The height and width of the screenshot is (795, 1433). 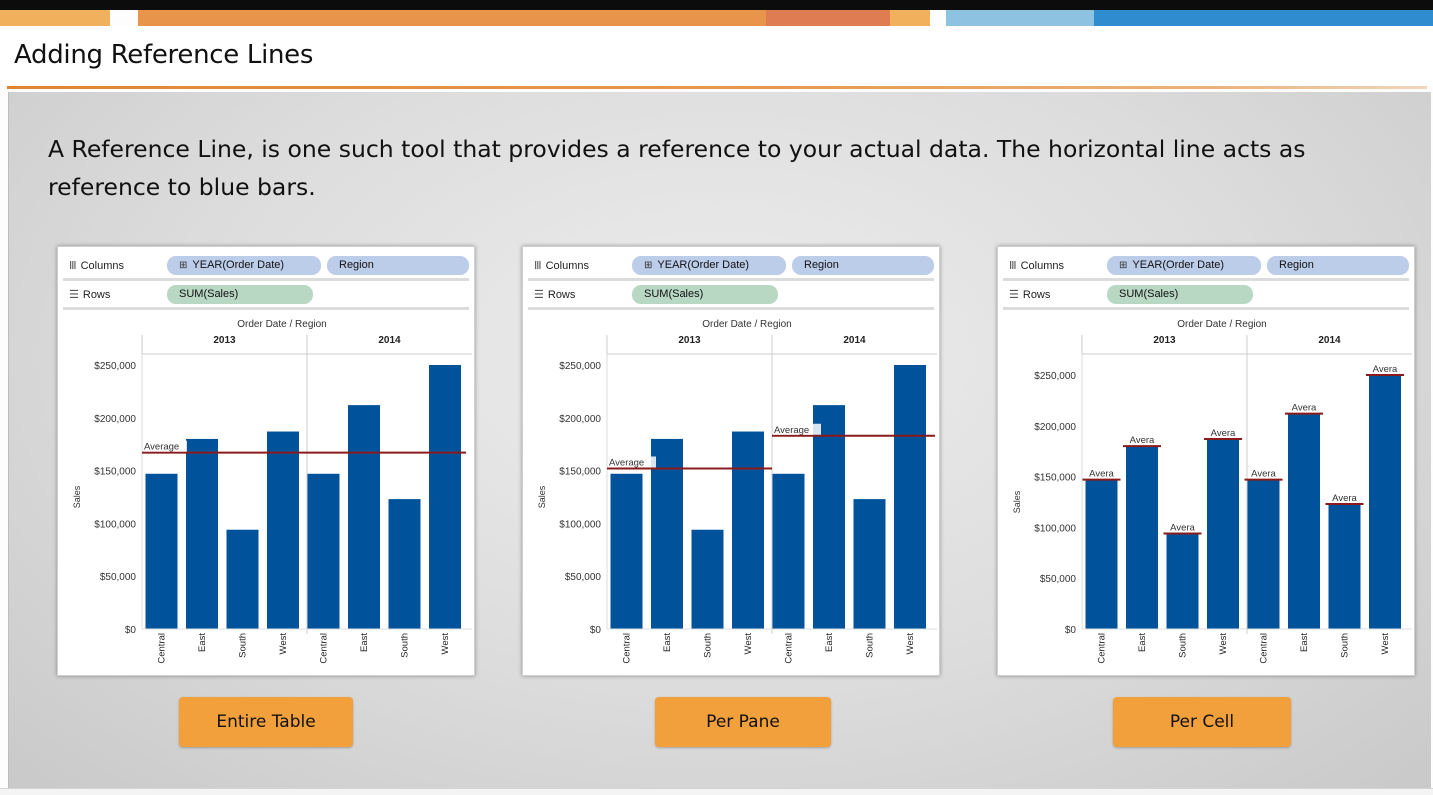 What do you see at coordinates (743, 722) in the screenshot?
I see `per-pane-button: Per Pane` at bounding box center [743, 722].